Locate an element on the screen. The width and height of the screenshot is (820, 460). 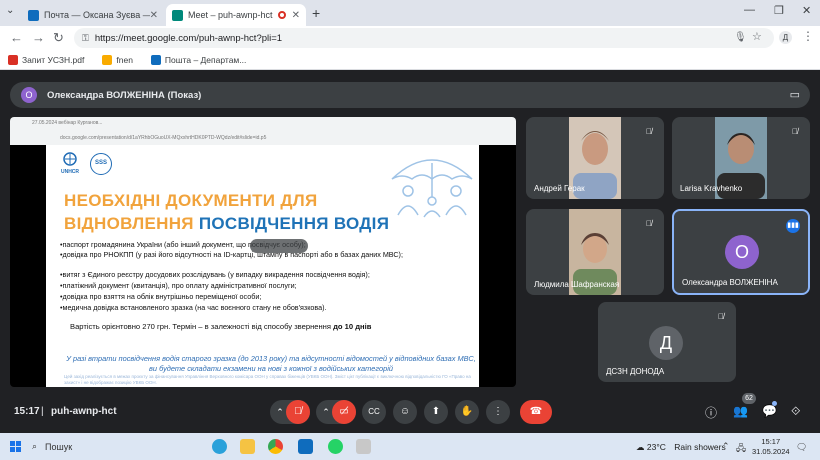
restore-icon: ❐ is located at coordinates (779, 10).